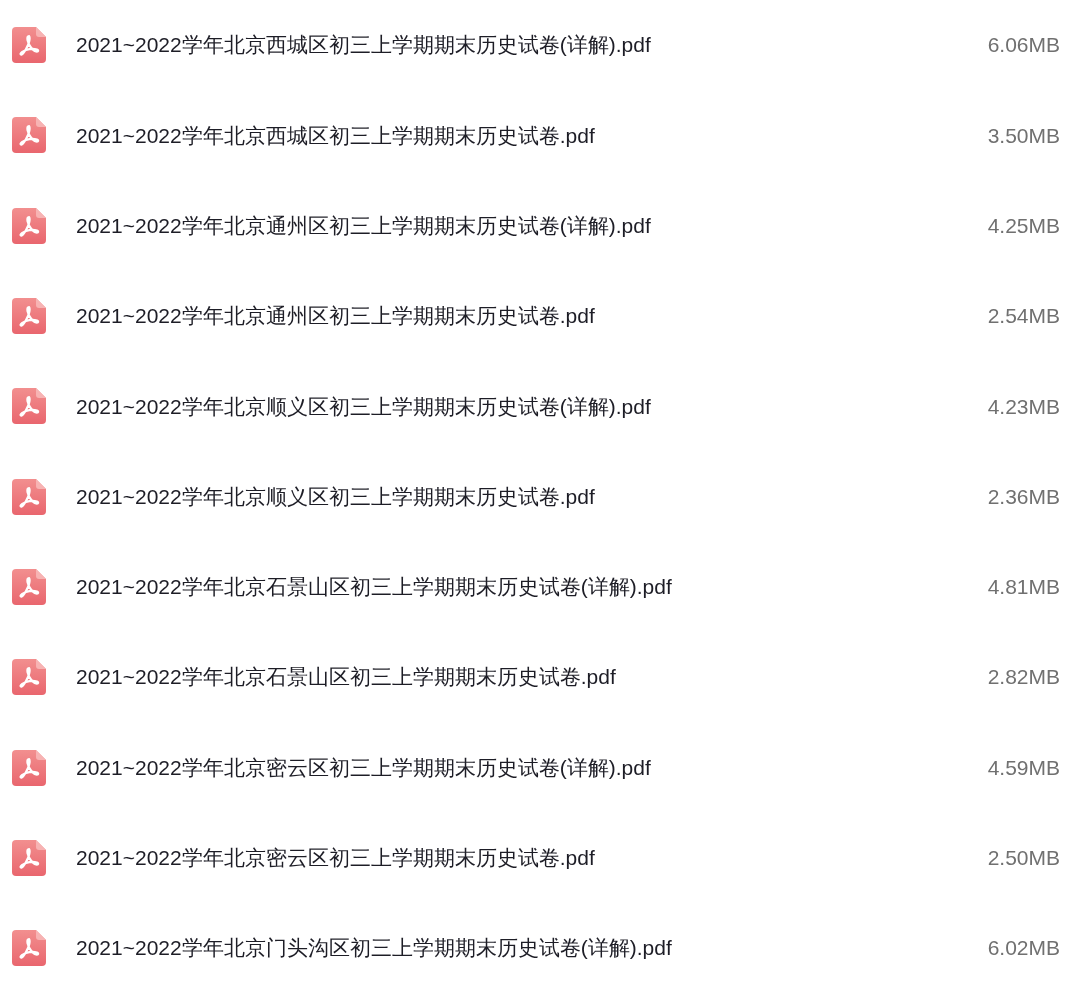 The height and width of the screenshot is (1008, 1080). I want to click on file-size: 4.81MB, so click(1023, 587).